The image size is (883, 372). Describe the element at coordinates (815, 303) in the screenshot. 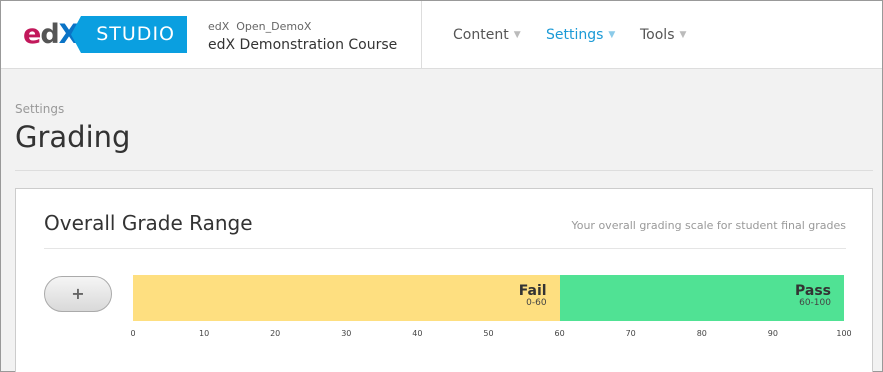

I see `grade-segment-range: 60-100` at that location.